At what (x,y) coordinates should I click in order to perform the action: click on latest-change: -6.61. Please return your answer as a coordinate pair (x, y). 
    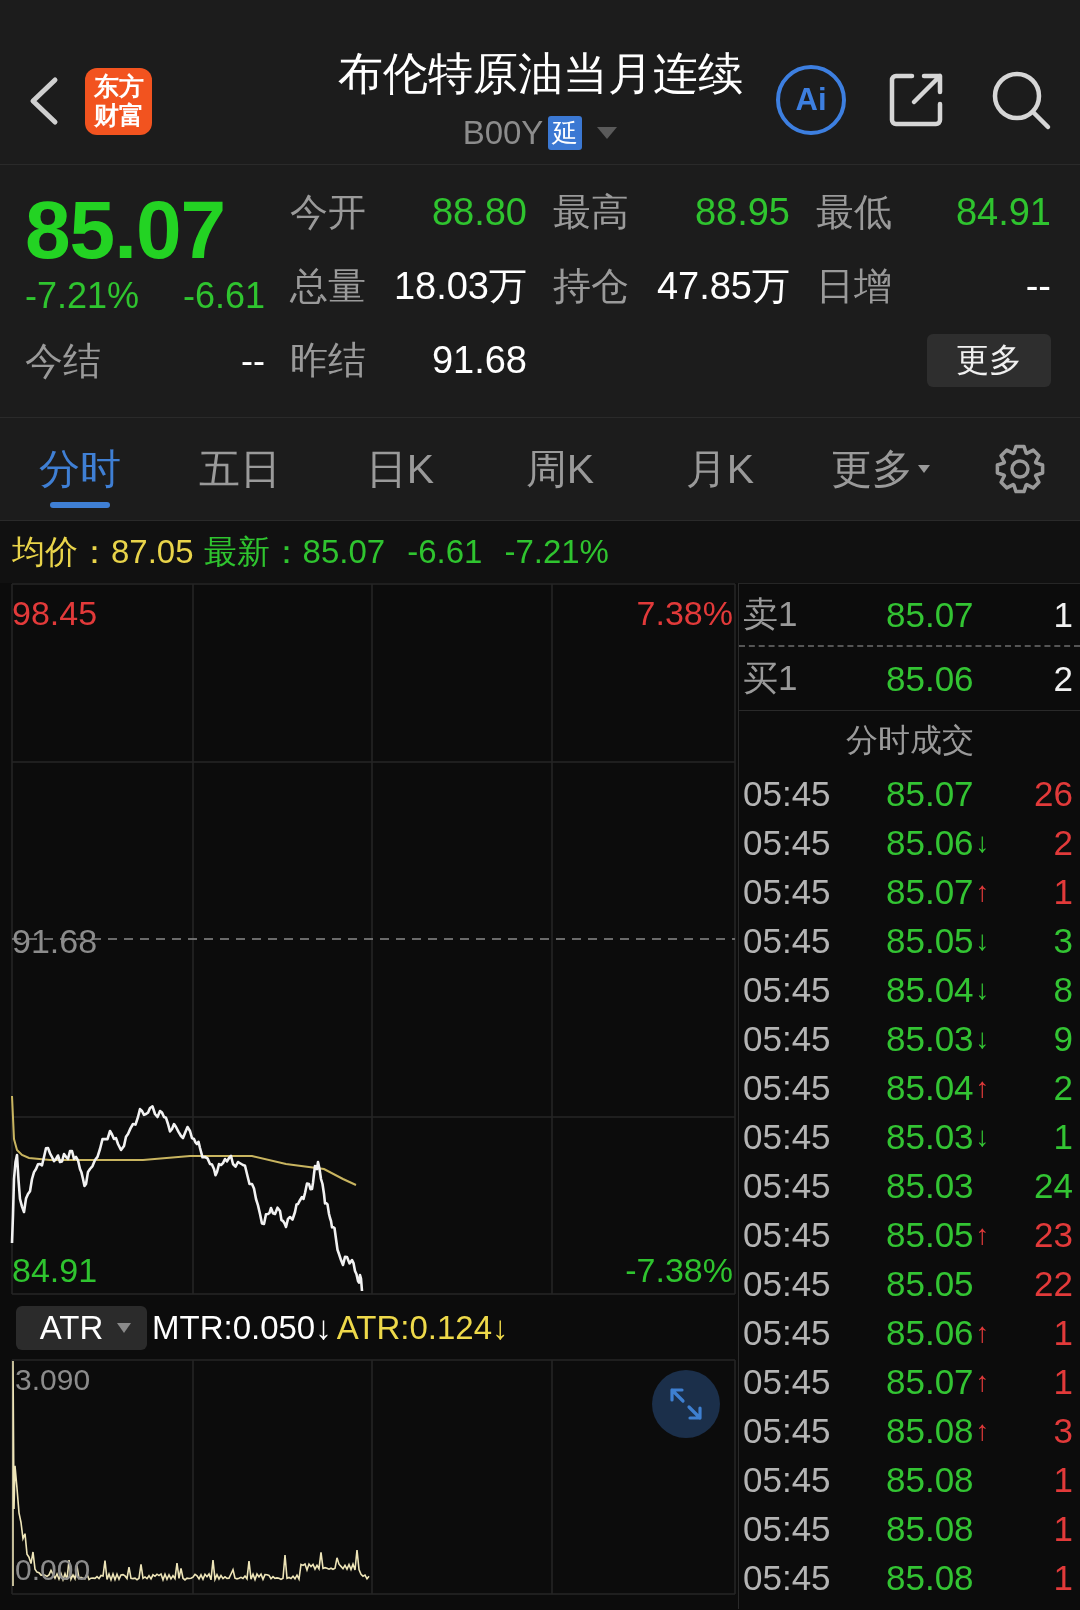
    Looking at the image, I should click on (445, 552).